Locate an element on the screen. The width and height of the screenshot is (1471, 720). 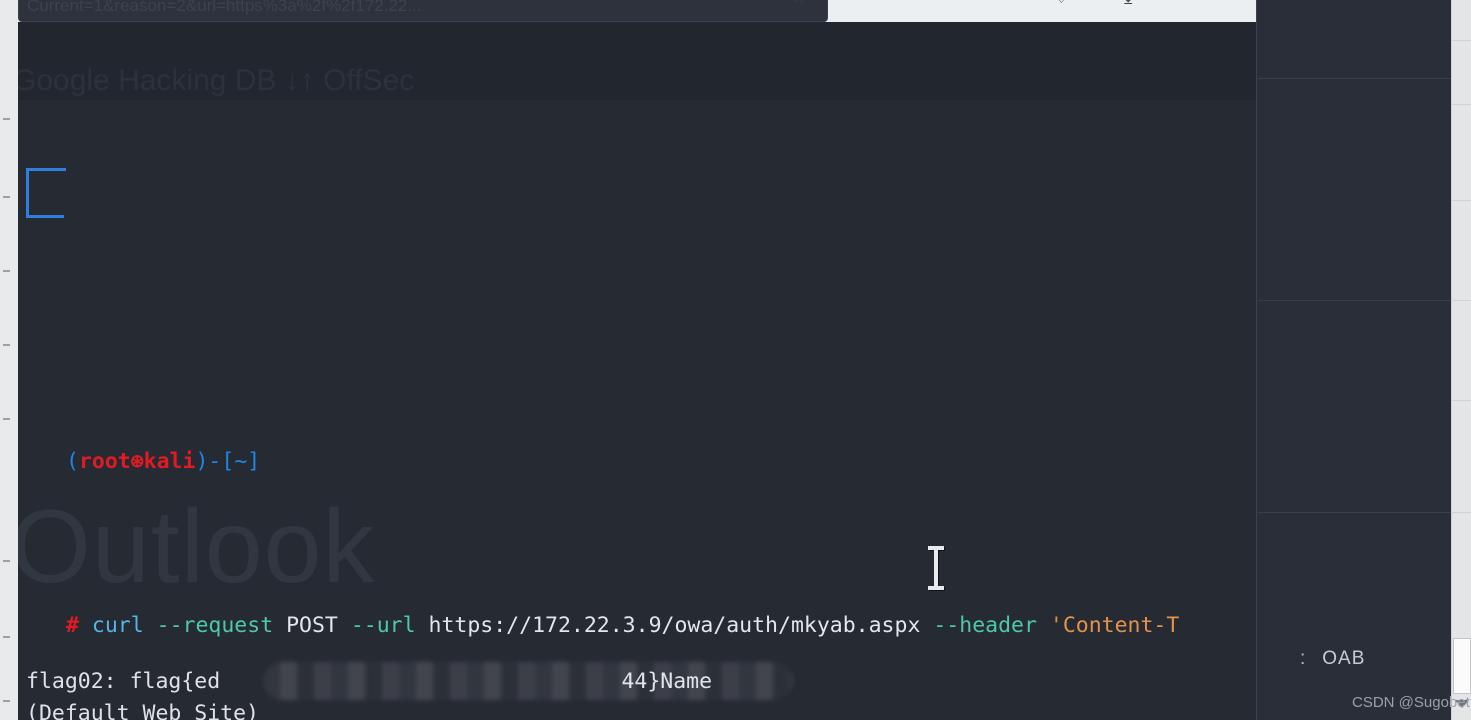
flag-trailing-name: Name is located at coordinates (686, 681).